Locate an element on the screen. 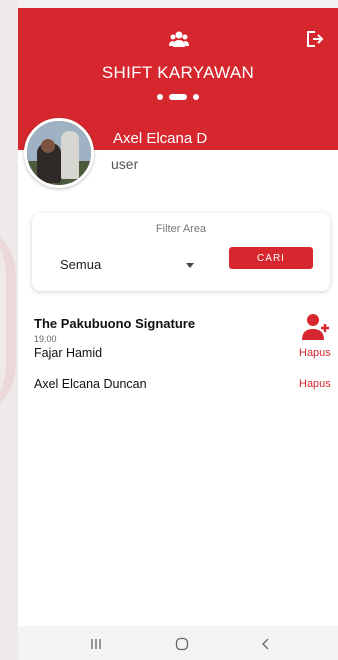 This screenshot has height=660, width=338. area-select-value: Semua is located at coordinates (81, 264).